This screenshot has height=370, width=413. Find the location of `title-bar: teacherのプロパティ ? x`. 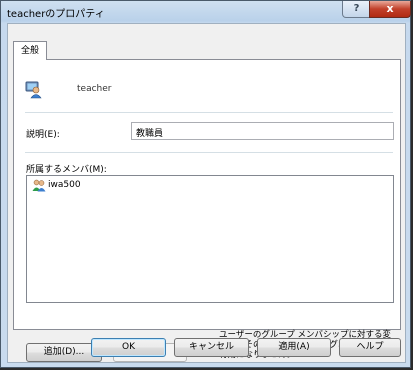

title-bar: teacherのプロパティ ? x is located at coordinates (206, 12).